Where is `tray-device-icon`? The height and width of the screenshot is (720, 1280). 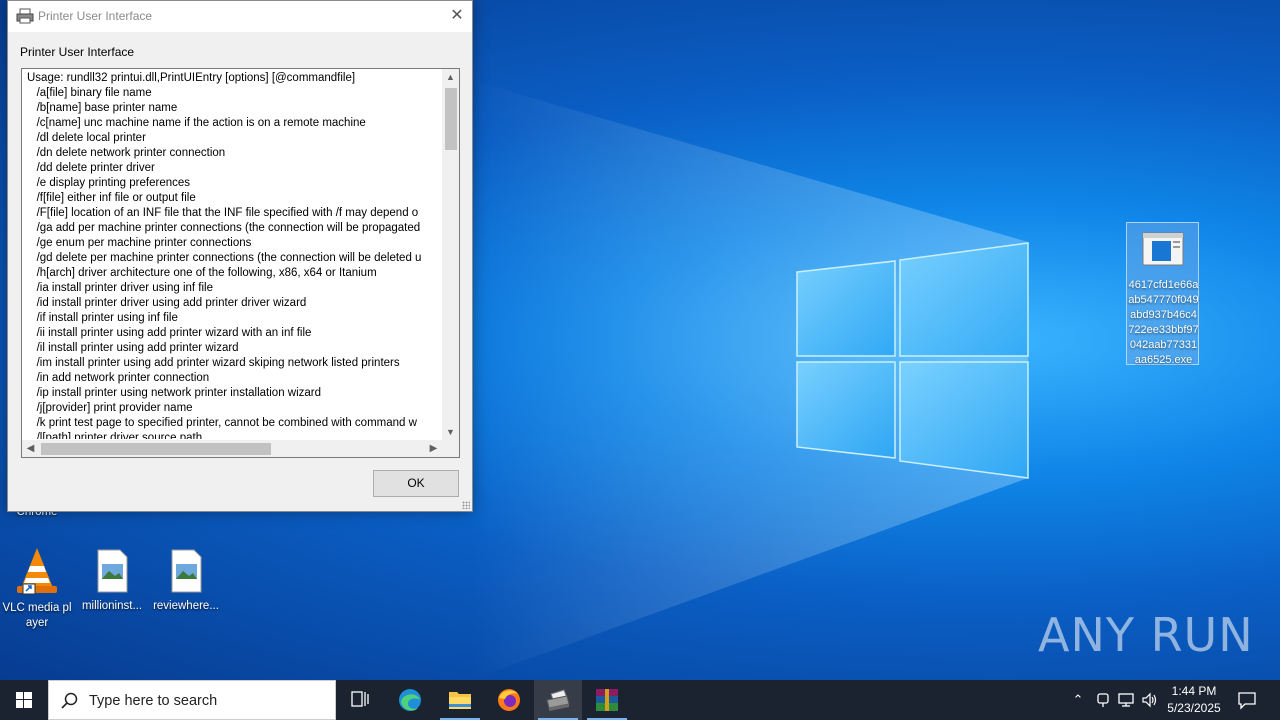
tray-device-icon is located at coordinates (1103, 700).